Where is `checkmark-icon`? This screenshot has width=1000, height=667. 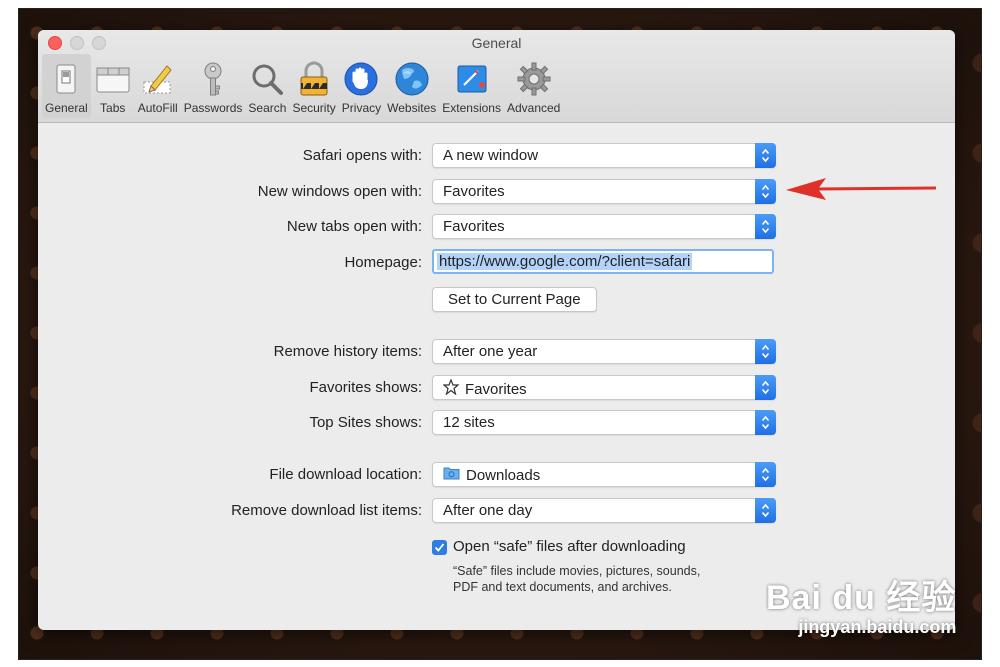
checkmark-icon is located at coordinates (439, 547).